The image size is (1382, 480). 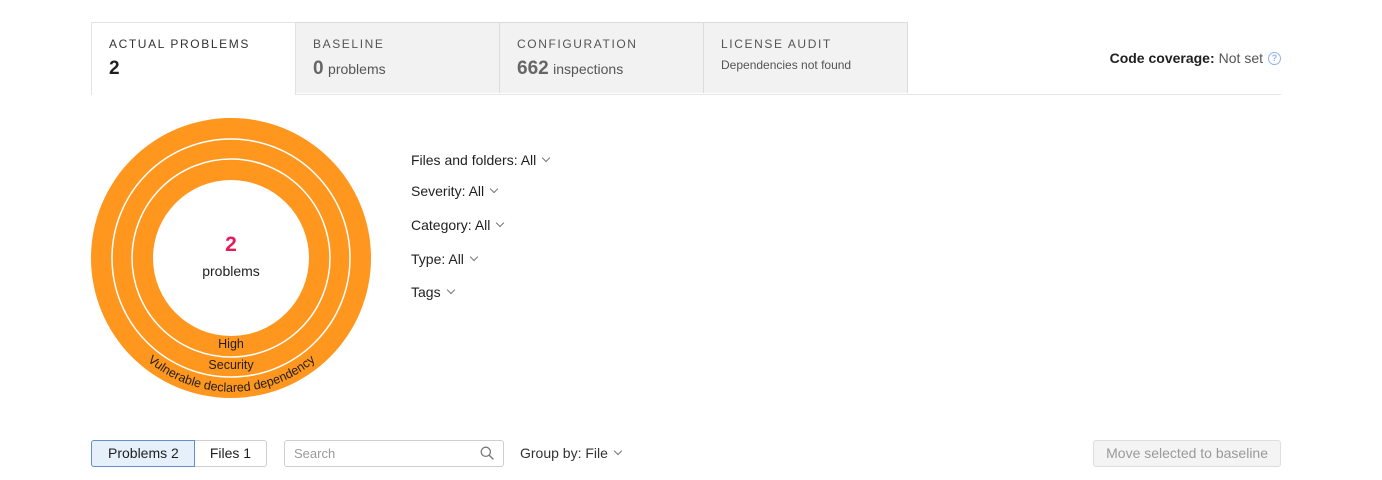 What do you see at coordinates (143, 453) in the screenshot?
I see `problems-toggle-button: Problems 2` at bounding box center [143, 453].